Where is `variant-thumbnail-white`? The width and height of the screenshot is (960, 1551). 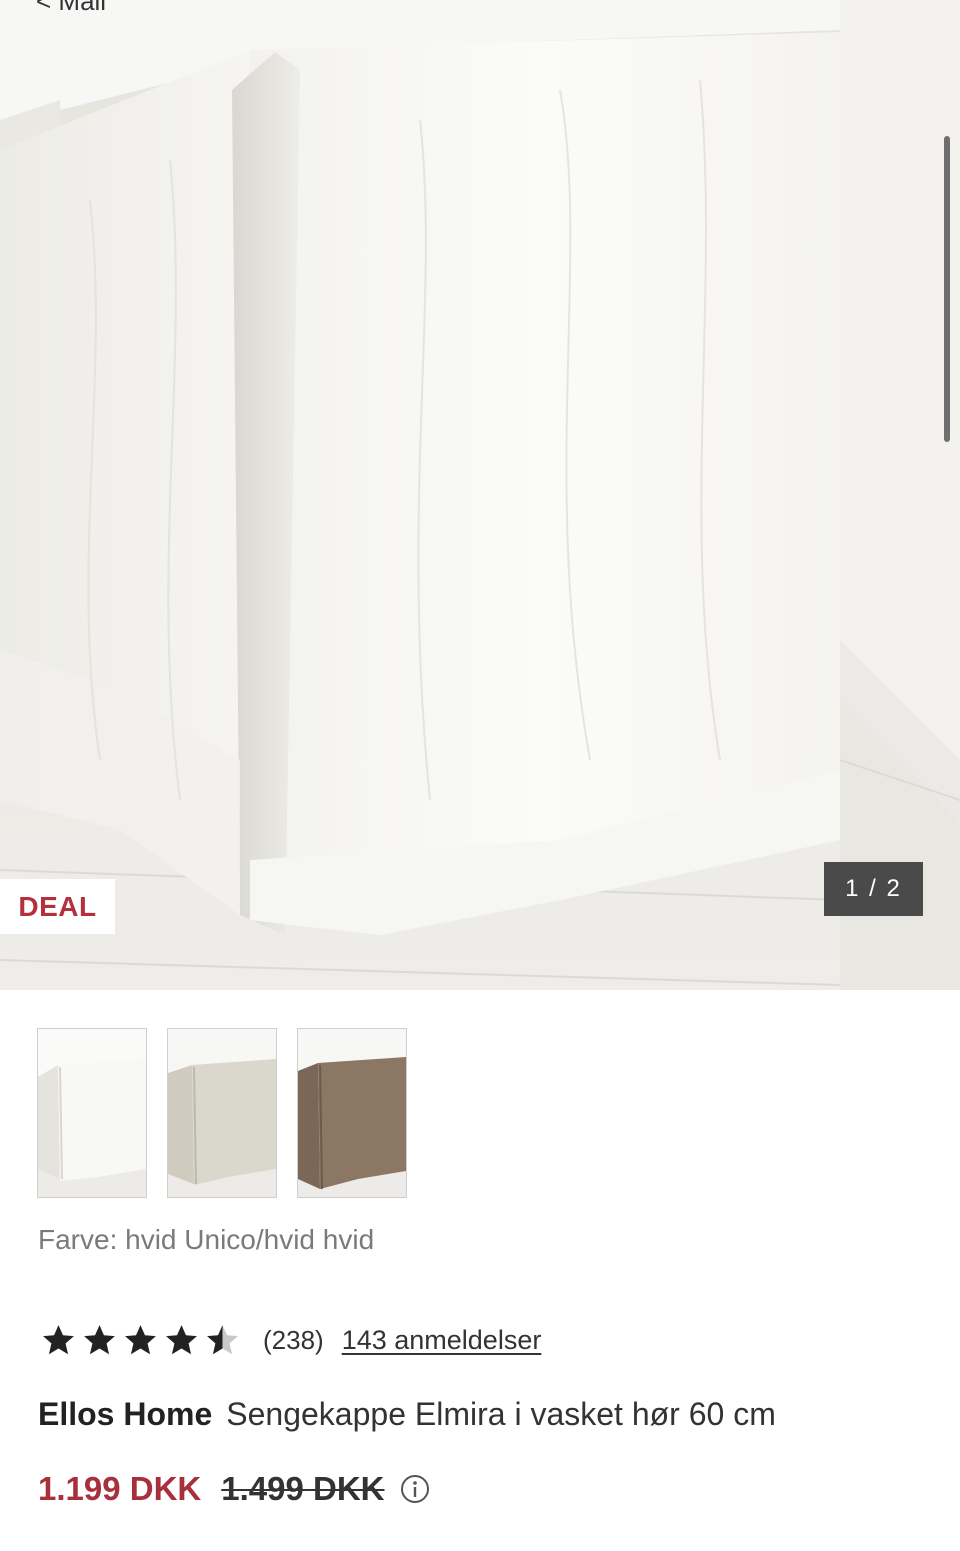
variant-thumbnail-white is located at coordinates (92, 1113).